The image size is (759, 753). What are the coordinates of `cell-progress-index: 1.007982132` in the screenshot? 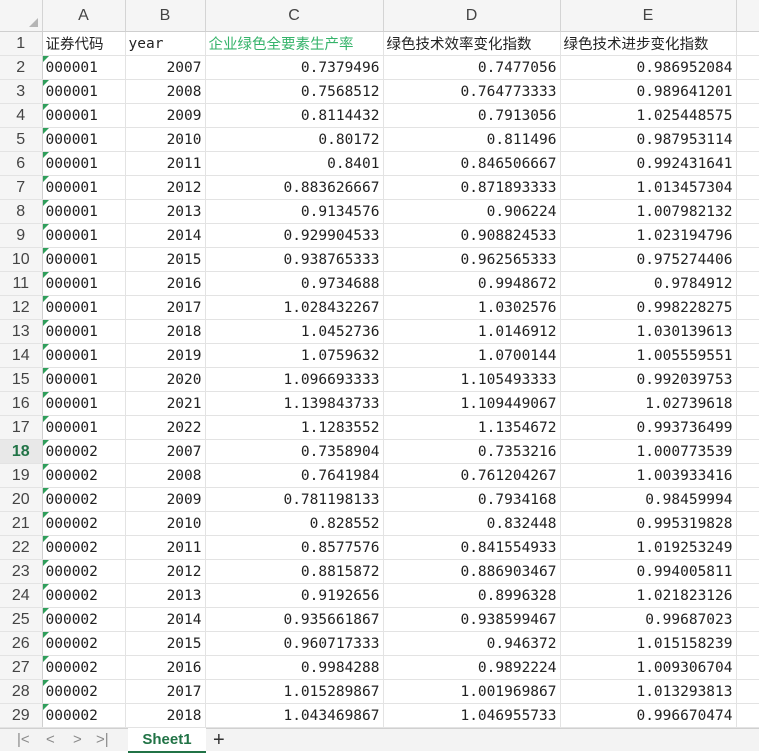 It's located at (648, 211).